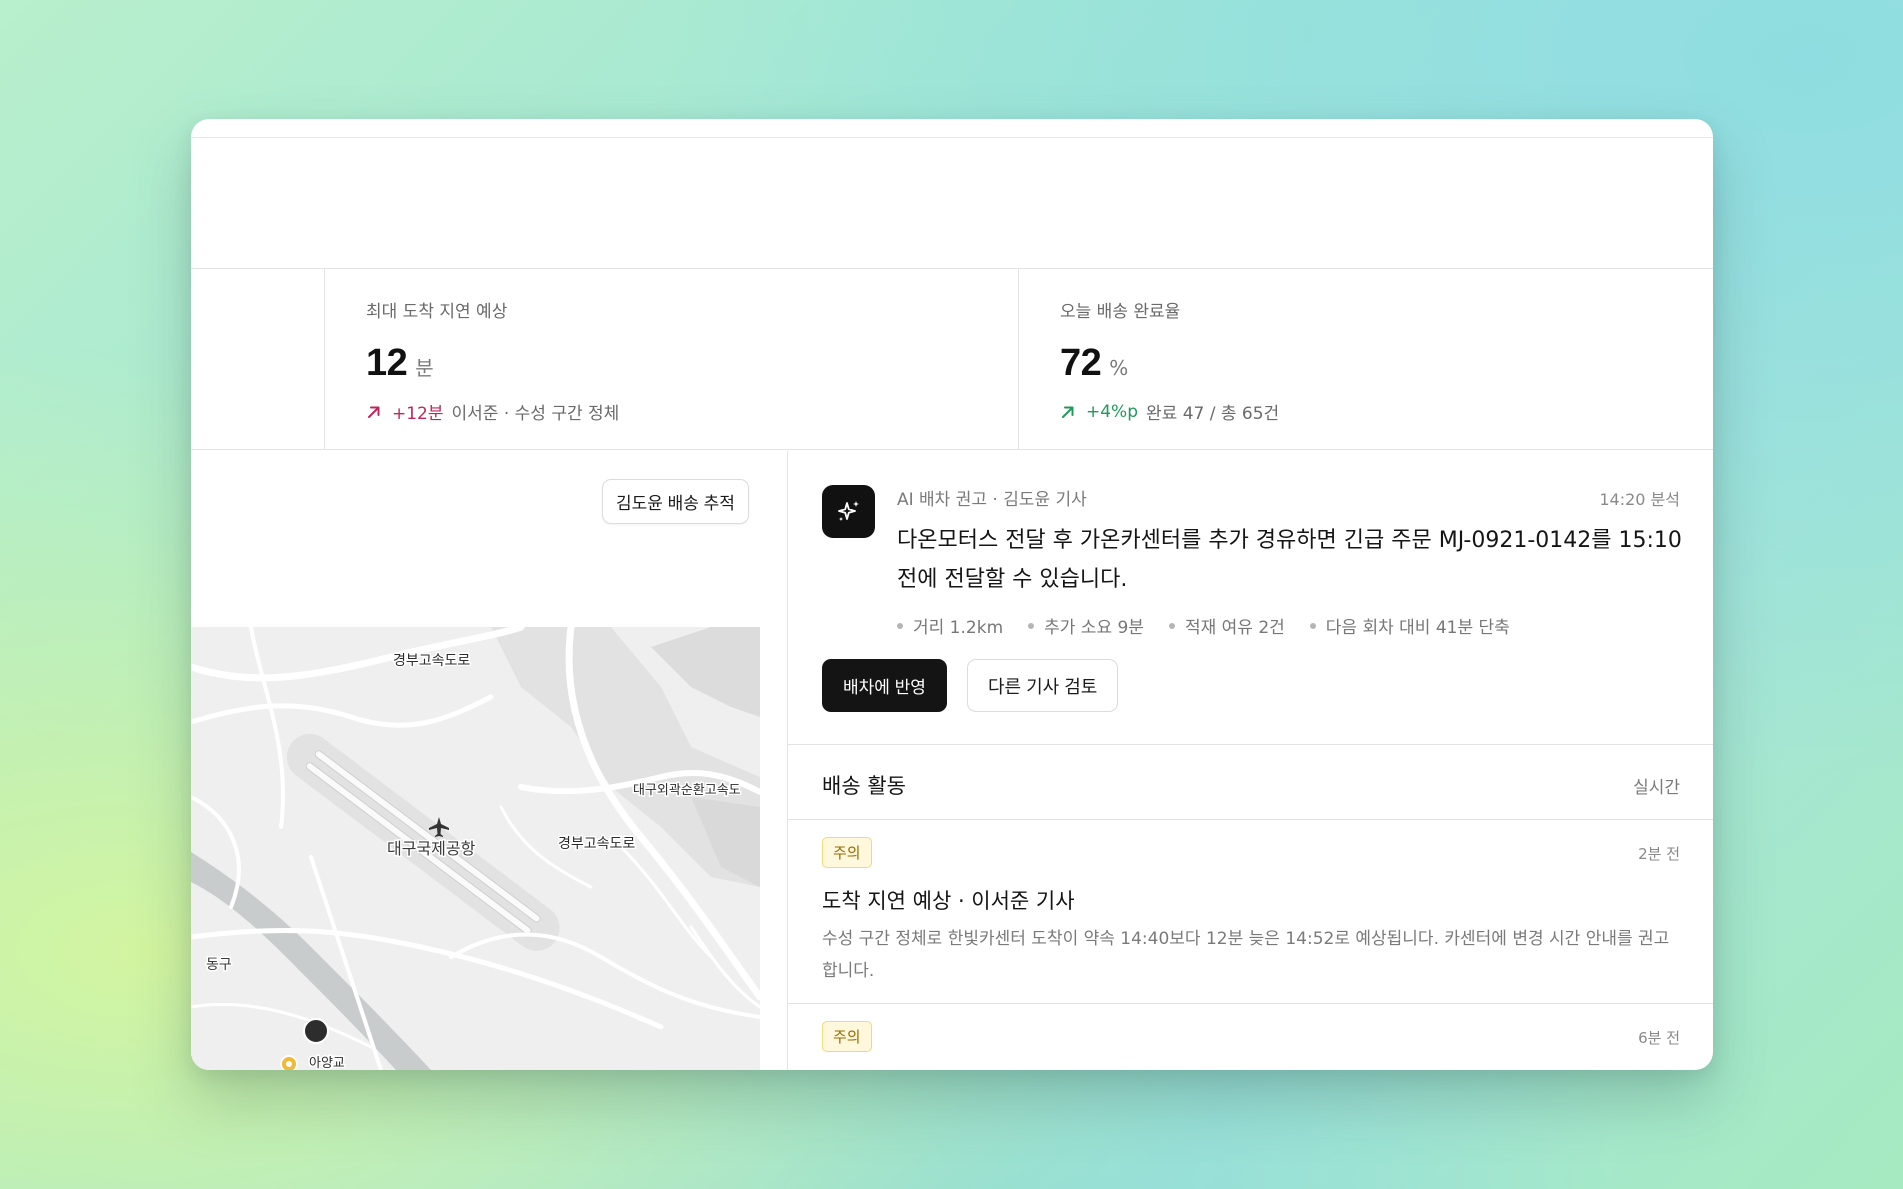  What do you see at coordinates (424, 368) in the screenshot?
I see `kpi-unit: 분` at bounding box center [424, 368].